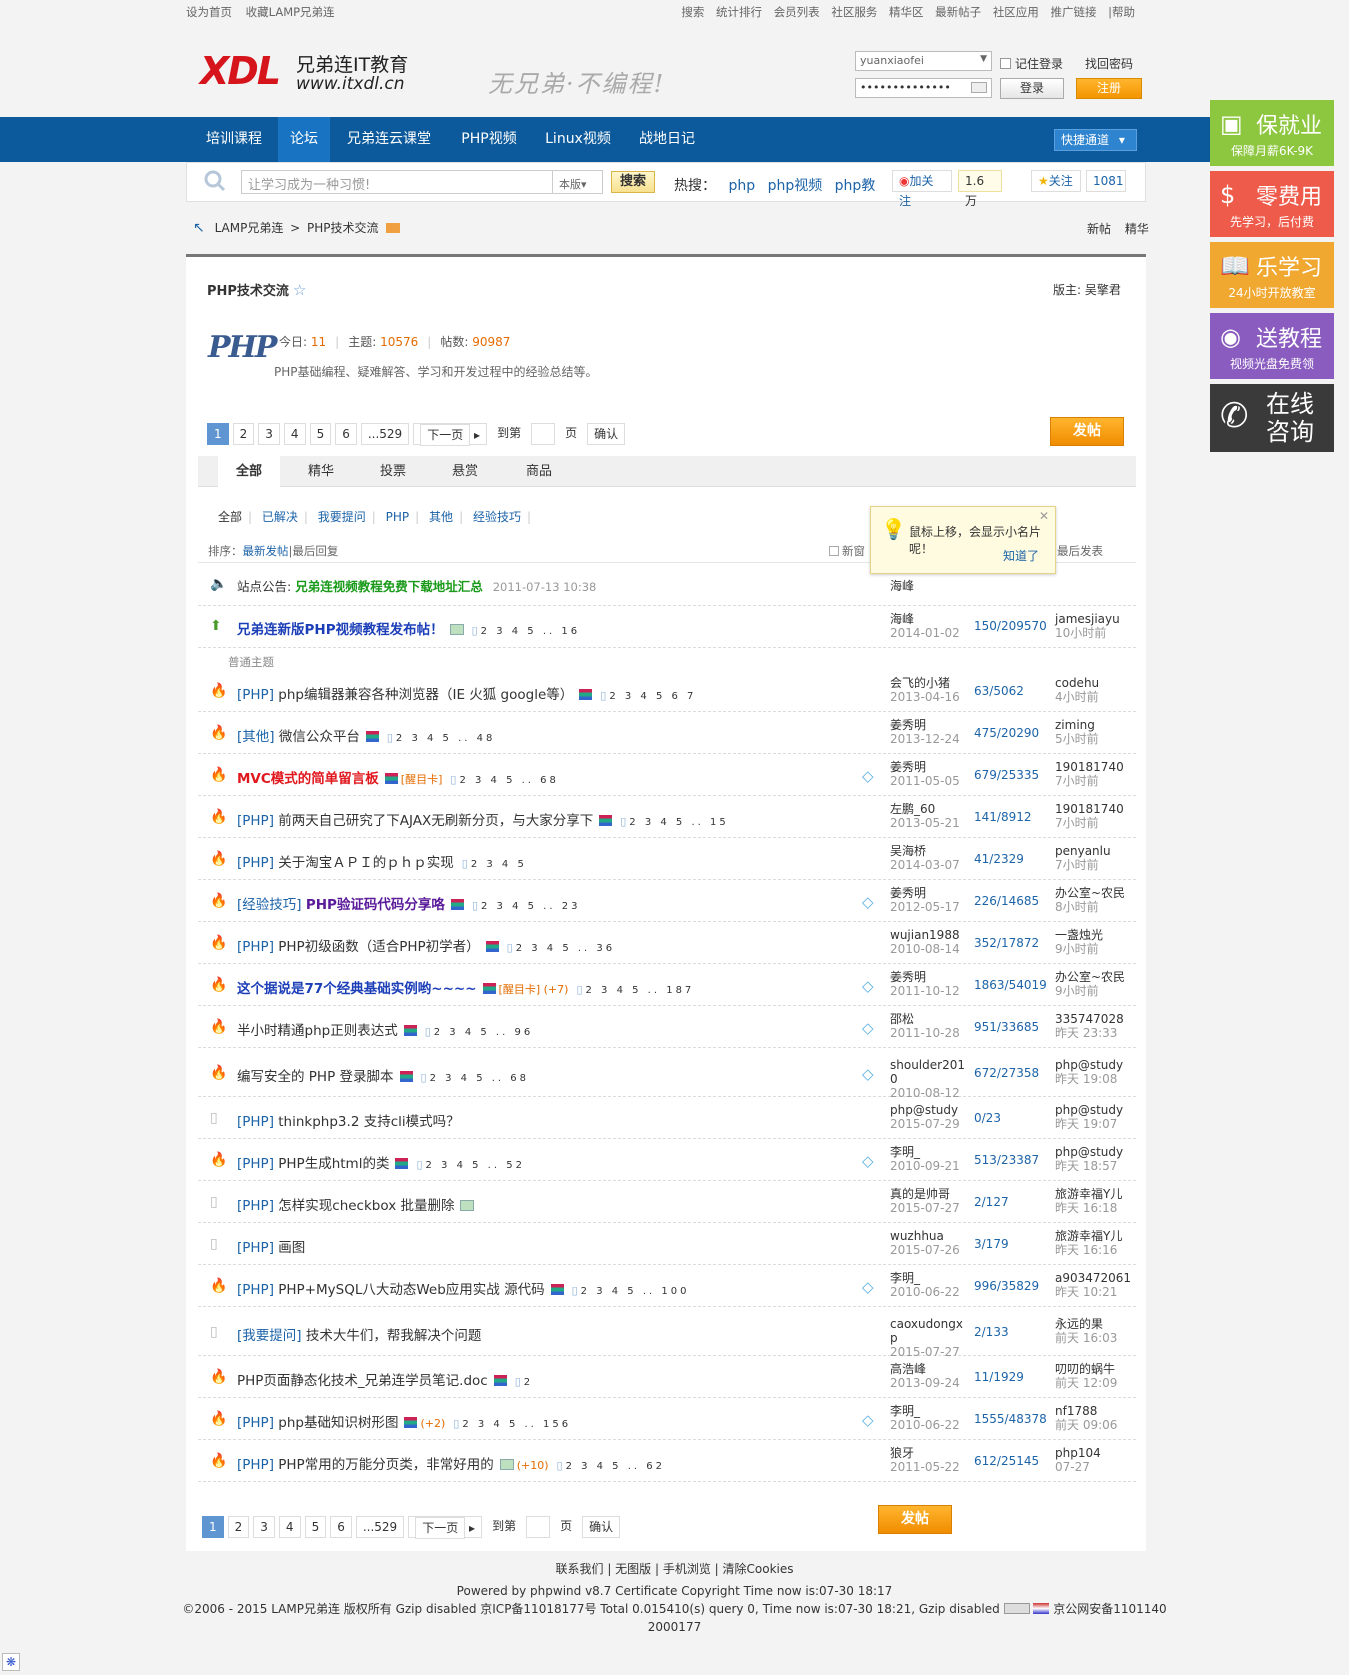 The width and height of the screenshot is (1349, 1675). Describe the element at coordinates (1272, 204) in the screenshot. I see `promo-zero-cost: $ 零费用 先学习，后付费` at that location.